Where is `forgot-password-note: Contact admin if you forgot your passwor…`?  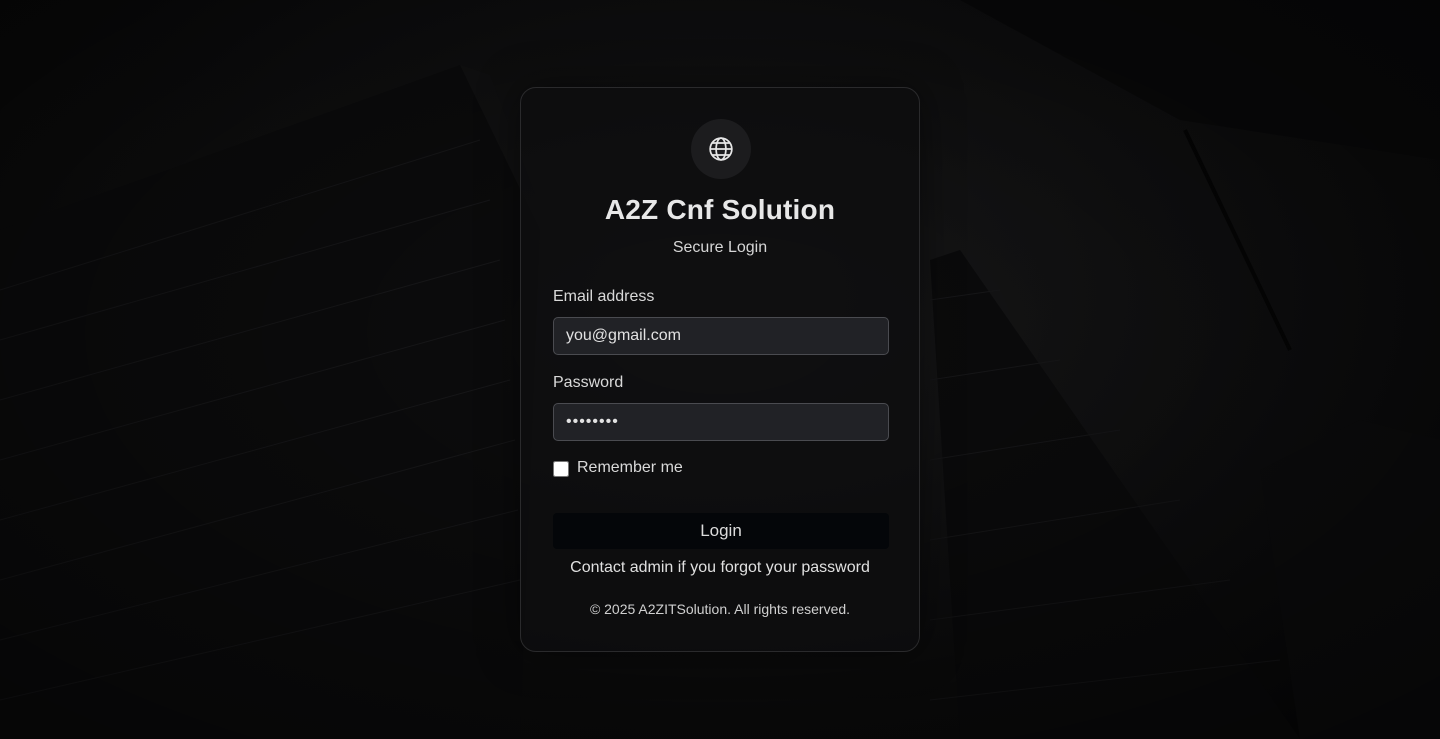
forgot-password-note: Contact admin if you forgot your passwor… is located at coordinates (720, 567).